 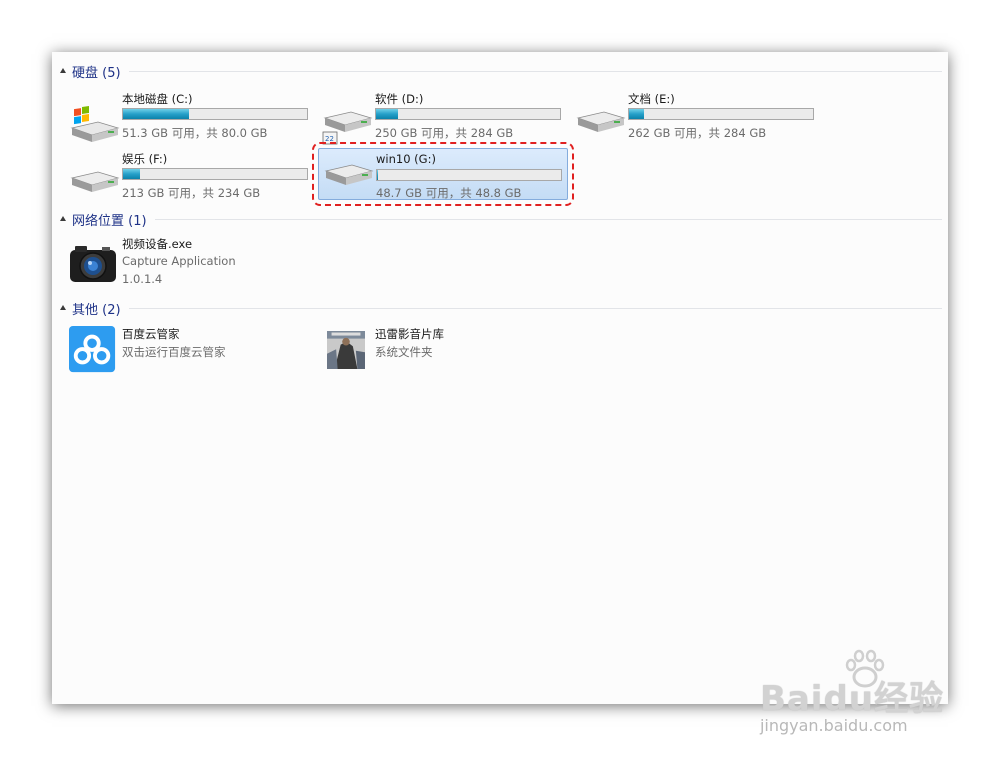 I want to click on group-header-drives: 硬盘 (5), so click(x=500, y=71).